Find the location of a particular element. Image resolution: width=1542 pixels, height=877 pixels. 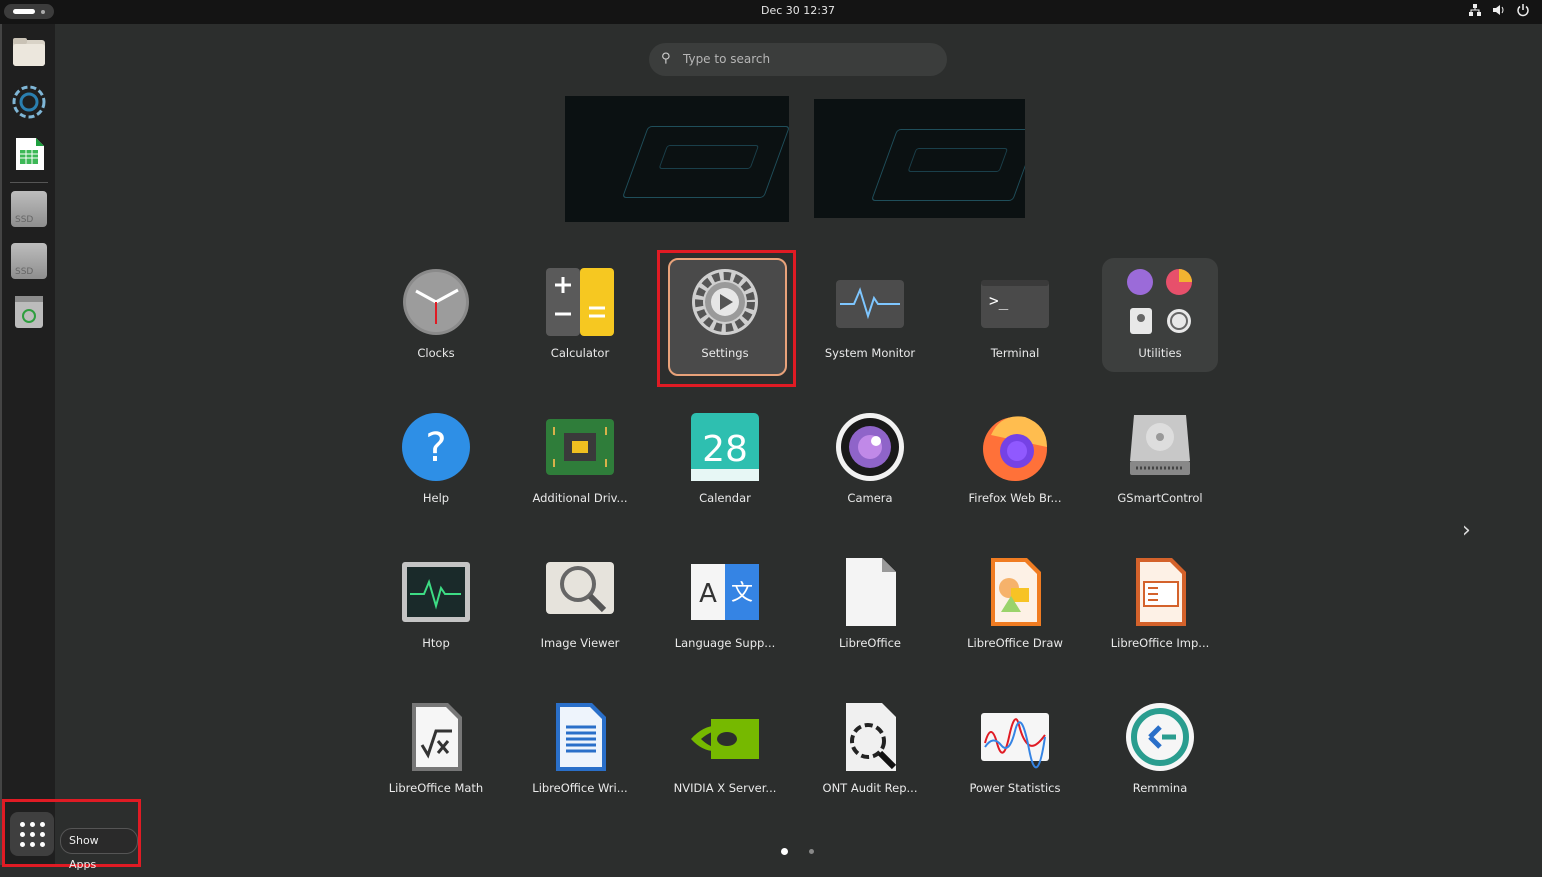

utilities-folder-icon is located at coordinates (1159, 301).